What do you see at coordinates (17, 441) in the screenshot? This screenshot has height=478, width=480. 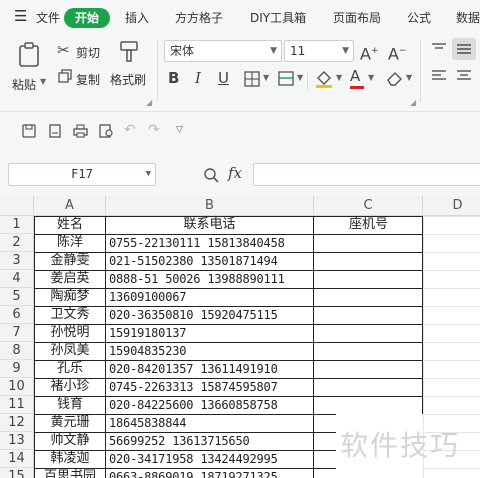 I see `row-header: 13` at bounding box center [17, 441].